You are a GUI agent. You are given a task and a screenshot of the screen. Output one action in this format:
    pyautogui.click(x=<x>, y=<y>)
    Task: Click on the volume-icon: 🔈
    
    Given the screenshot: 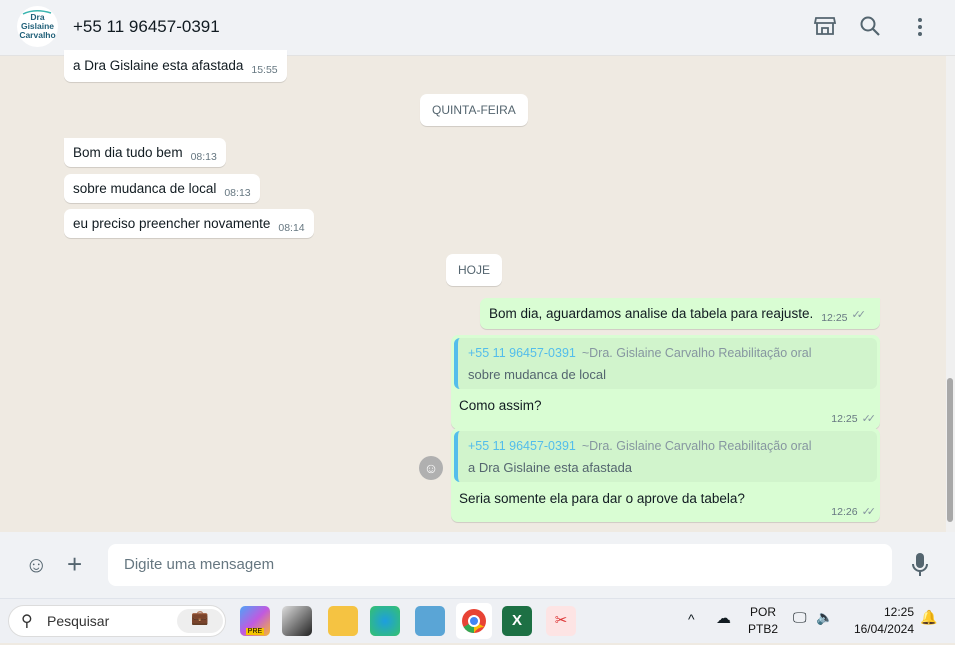 What is the action you would take?
    pyautogui.click(x=824, y=617)
    